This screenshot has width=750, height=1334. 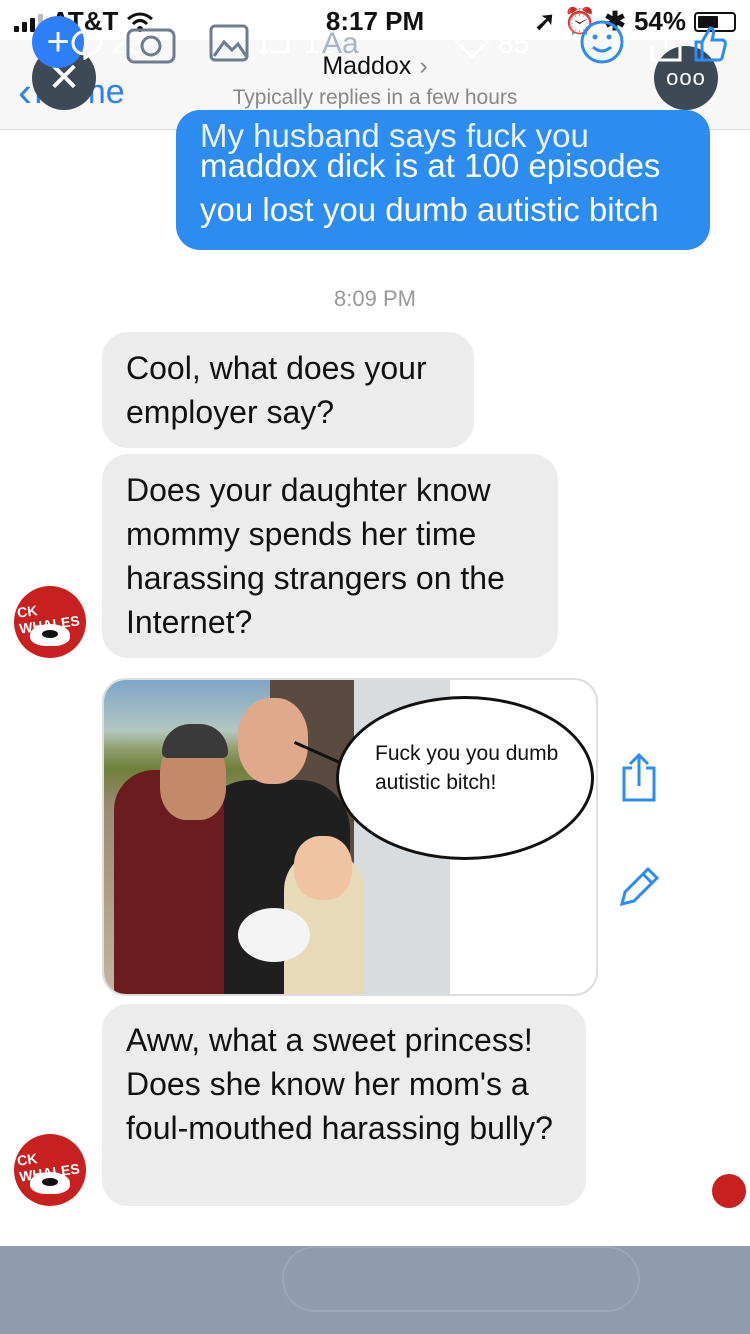 I want to click on gallery-icon, so click(x=229, y=42).